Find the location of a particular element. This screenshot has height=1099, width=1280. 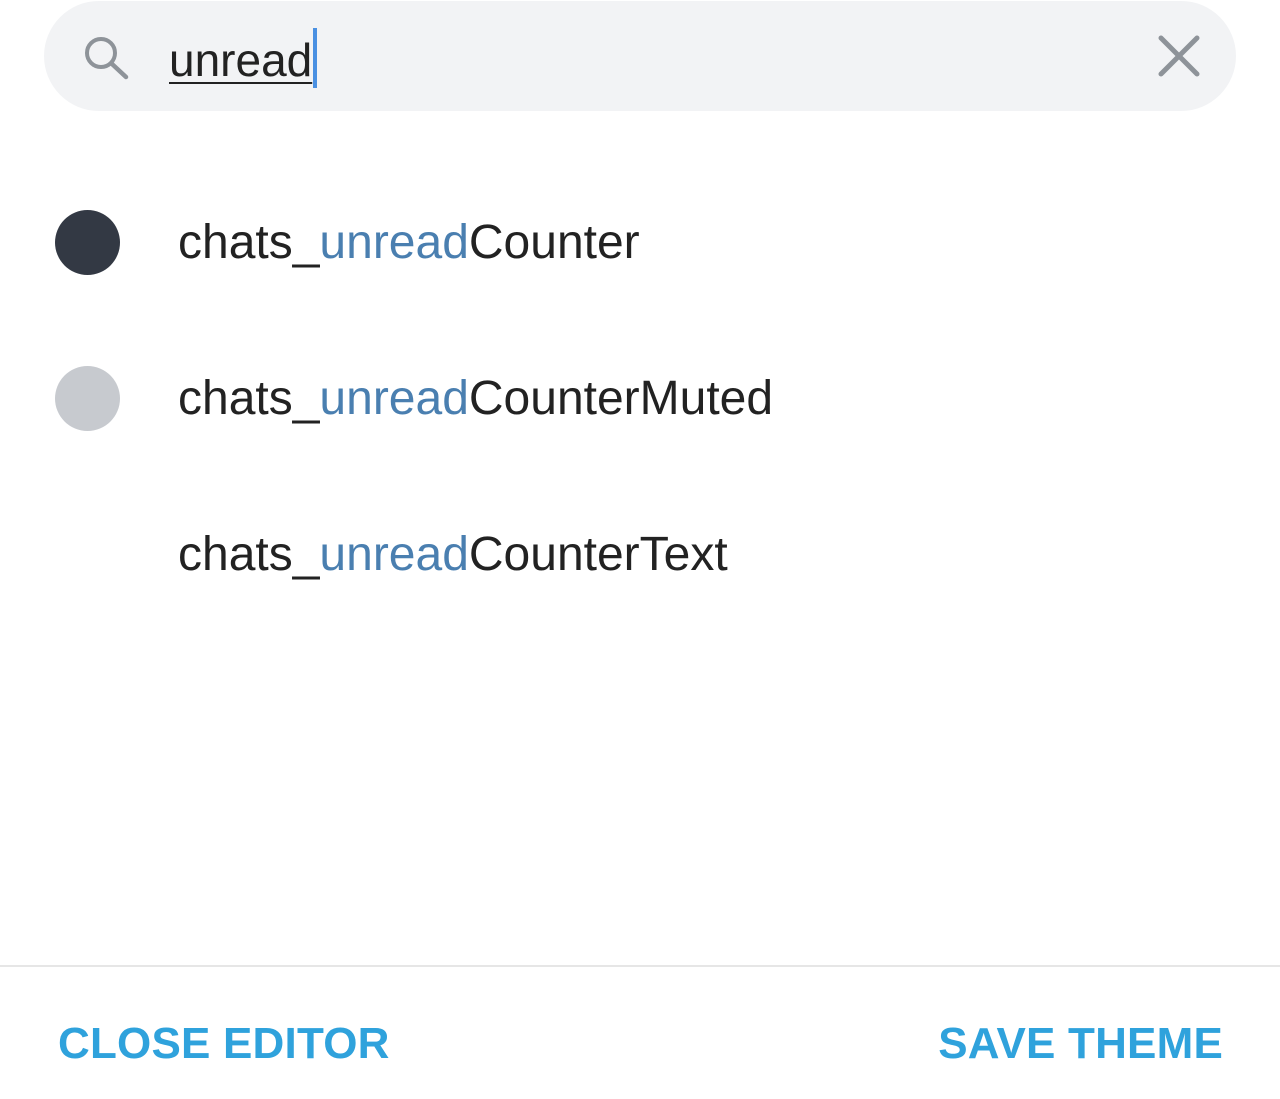

search-input: unread is located at coordinates (243, 58).